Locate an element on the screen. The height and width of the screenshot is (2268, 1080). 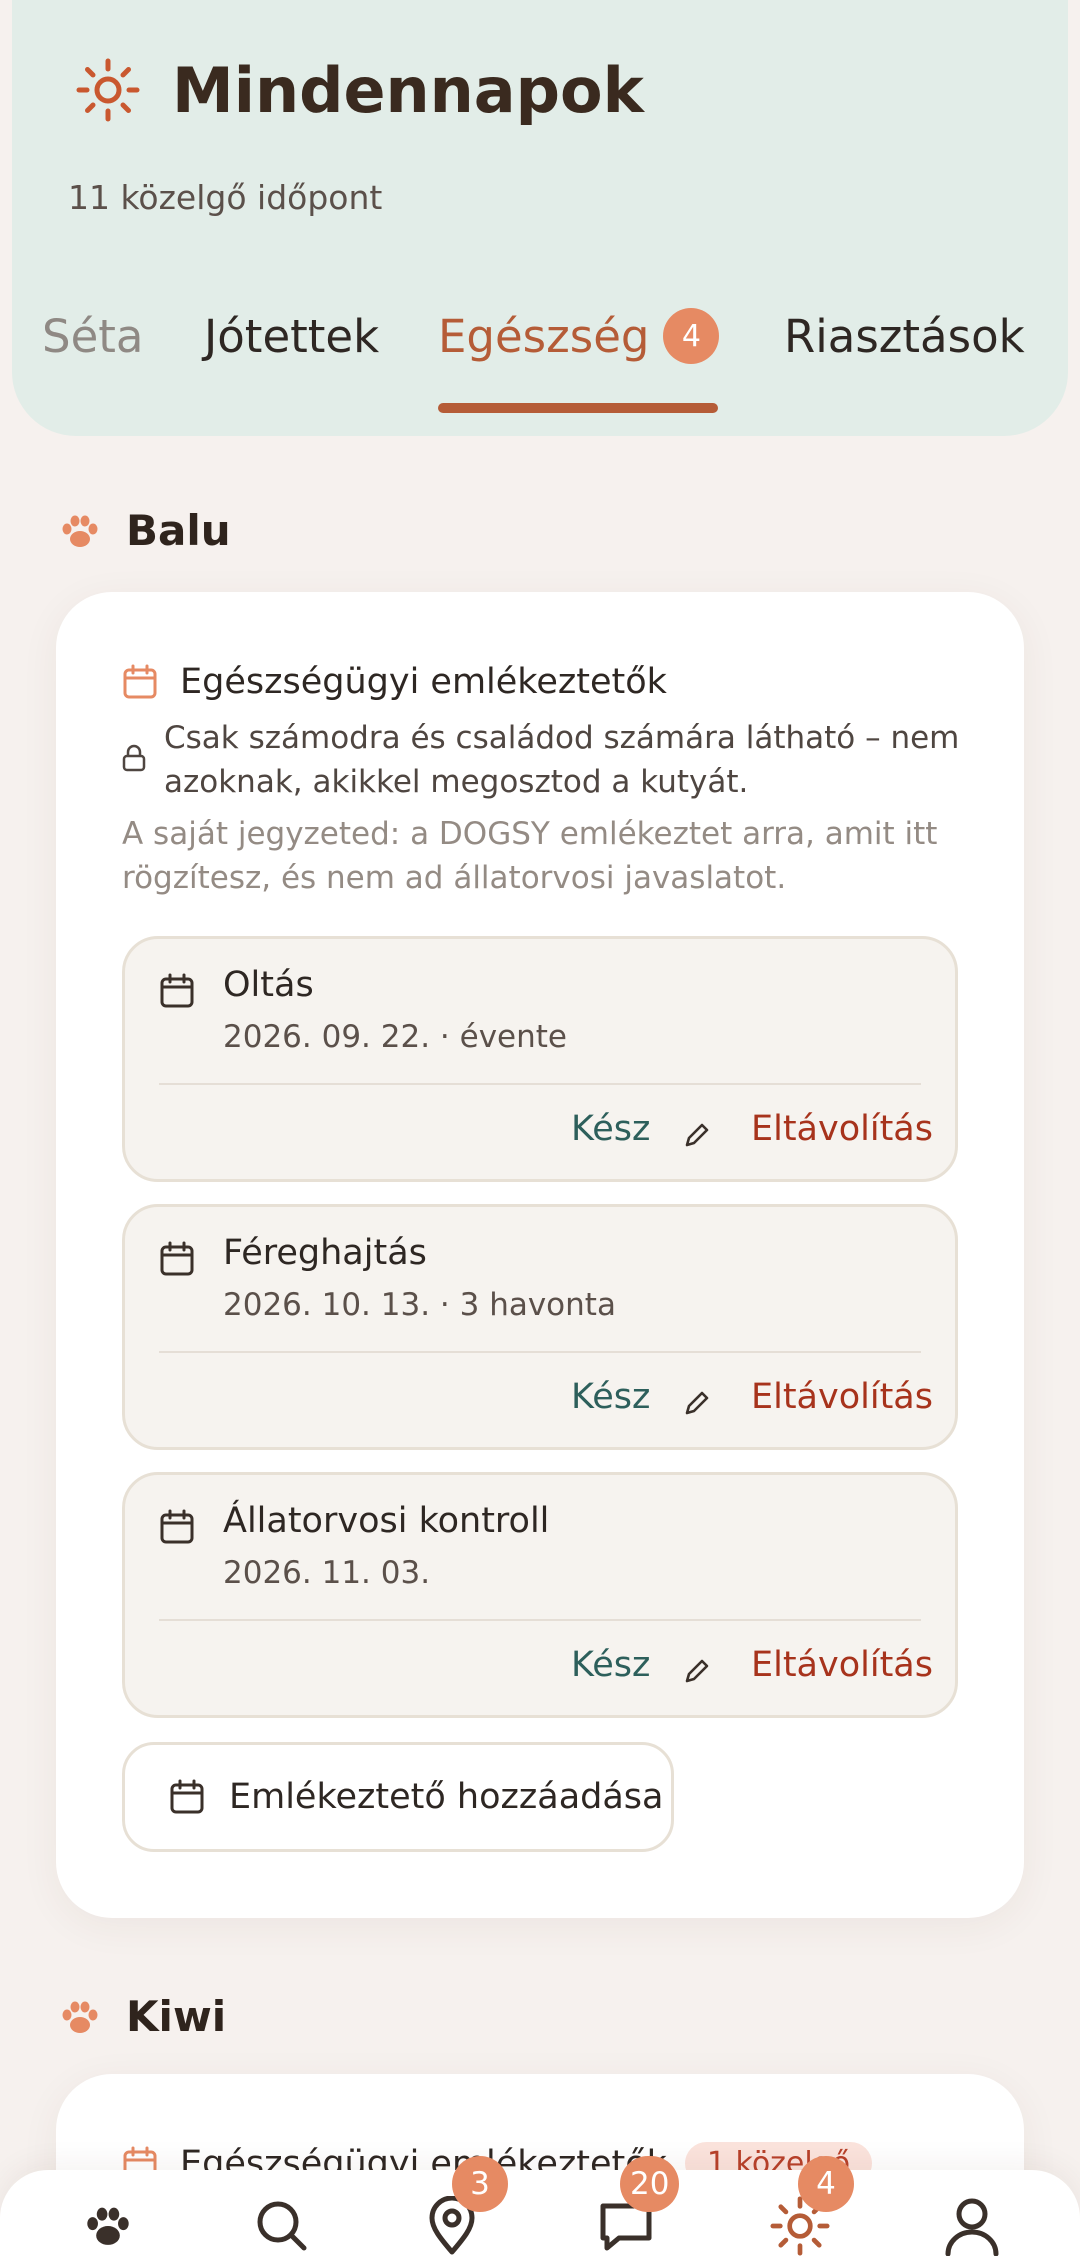
tab-health-label: Egészség is located at coordinates (544, 336).